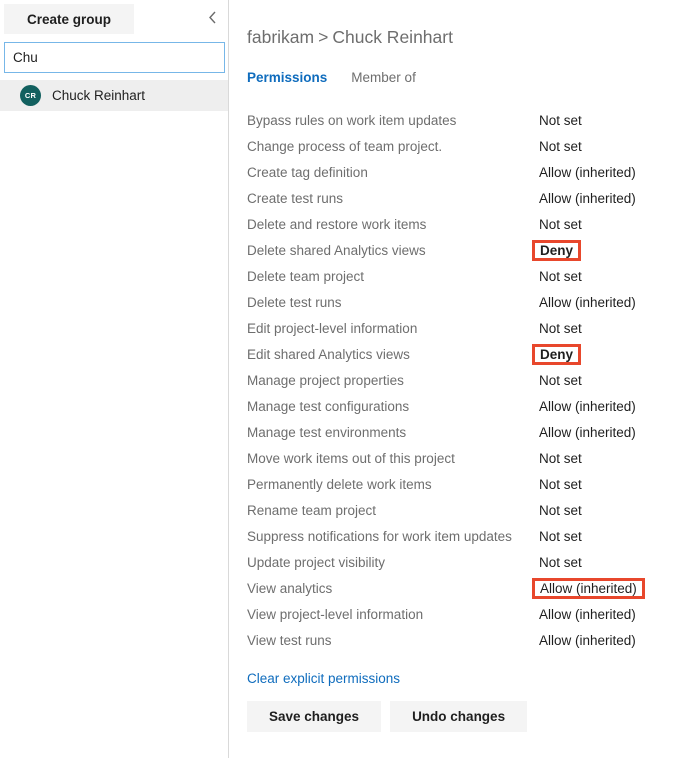  Describe the element at coordinates (462, 302) in the screenshot. I see `table-row: Delete test runs Allow (inherited)` at that location.